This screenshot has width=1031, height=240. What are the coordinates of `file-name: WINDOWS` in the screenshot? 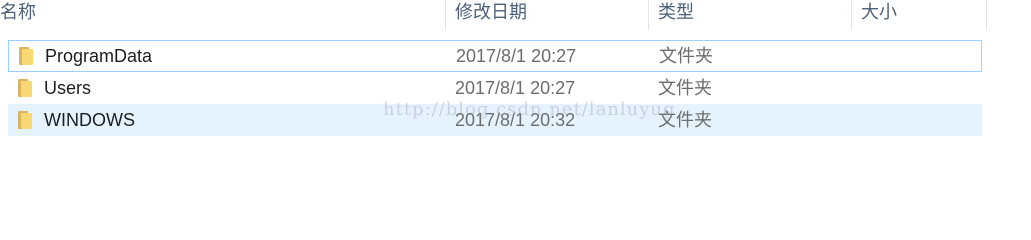 It's located at (89, 120).